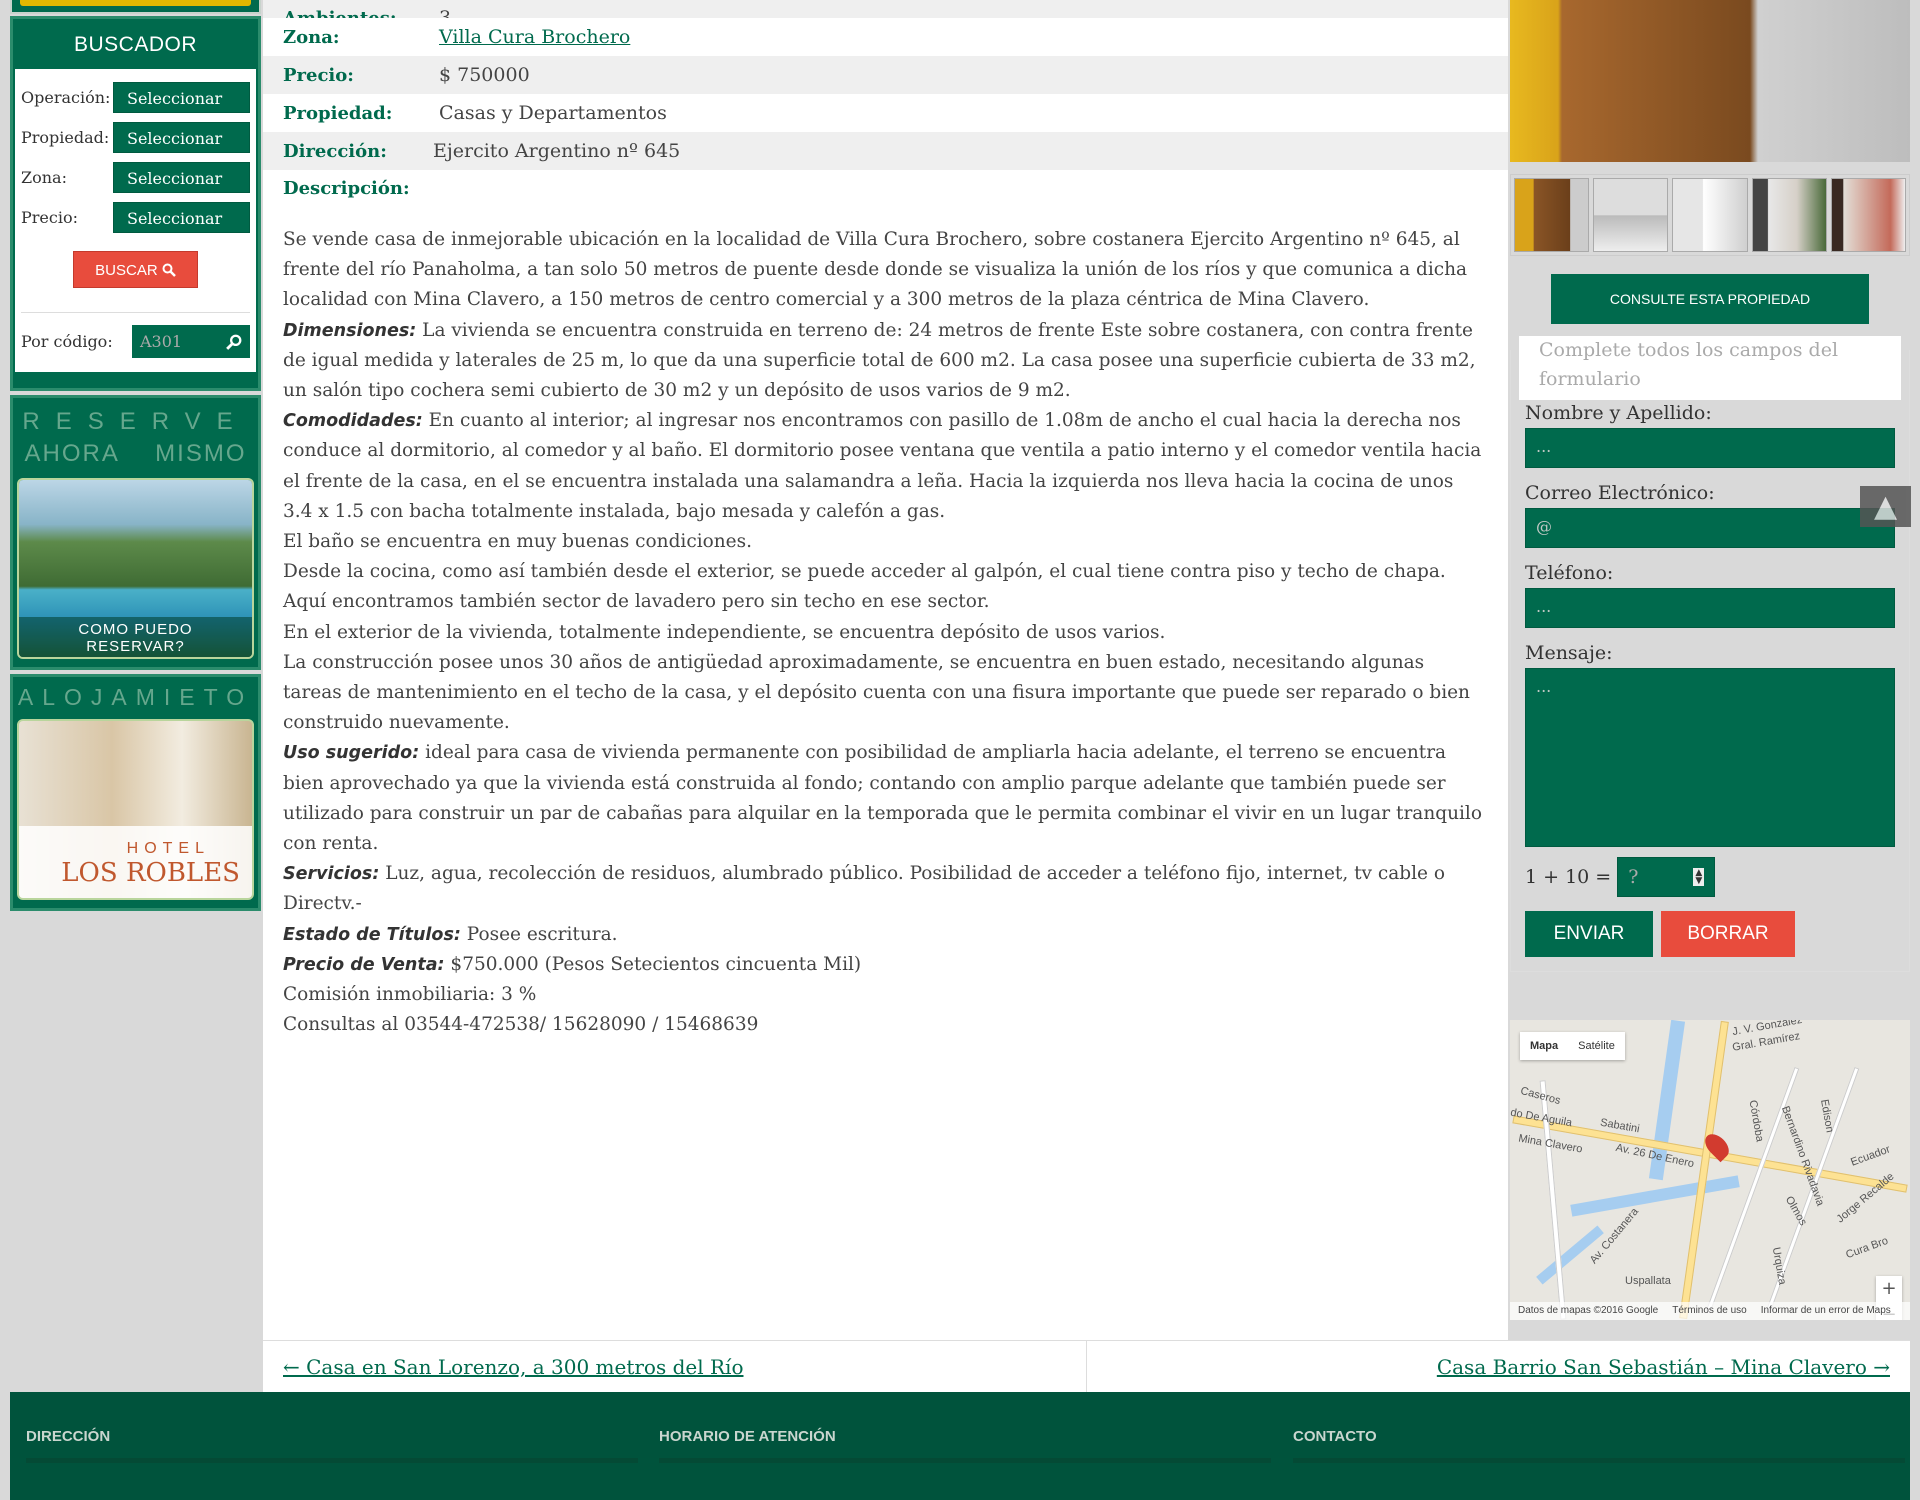  I want to click on form-buttons: ENVIAR BORRAR, so click(1710, 934).